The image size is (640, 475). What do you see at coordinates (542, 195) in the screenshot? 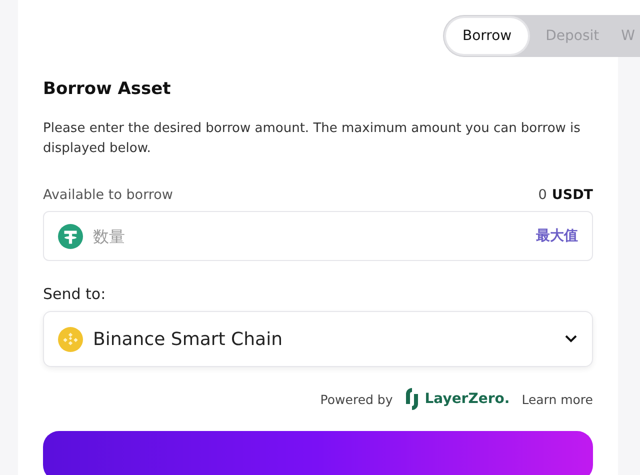
I see `available-amount: 0` at bounding box center [542, 195].